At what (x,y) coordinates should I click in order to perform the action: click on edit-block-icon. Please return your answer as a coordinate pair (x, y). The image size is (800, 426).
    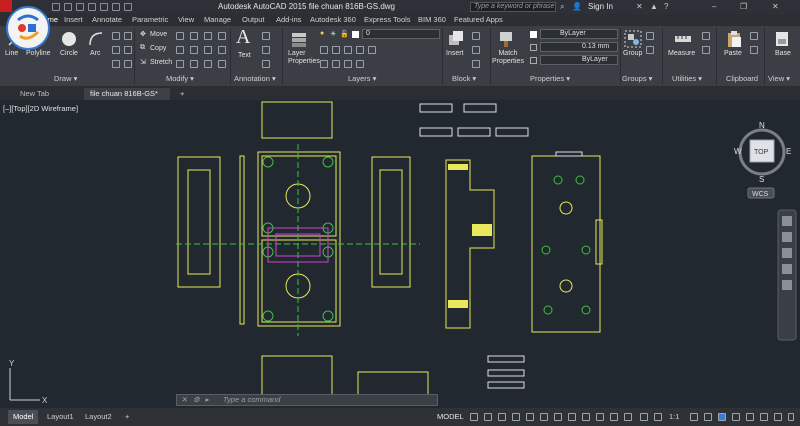
    Looking at the image, I should click on (476, 50).